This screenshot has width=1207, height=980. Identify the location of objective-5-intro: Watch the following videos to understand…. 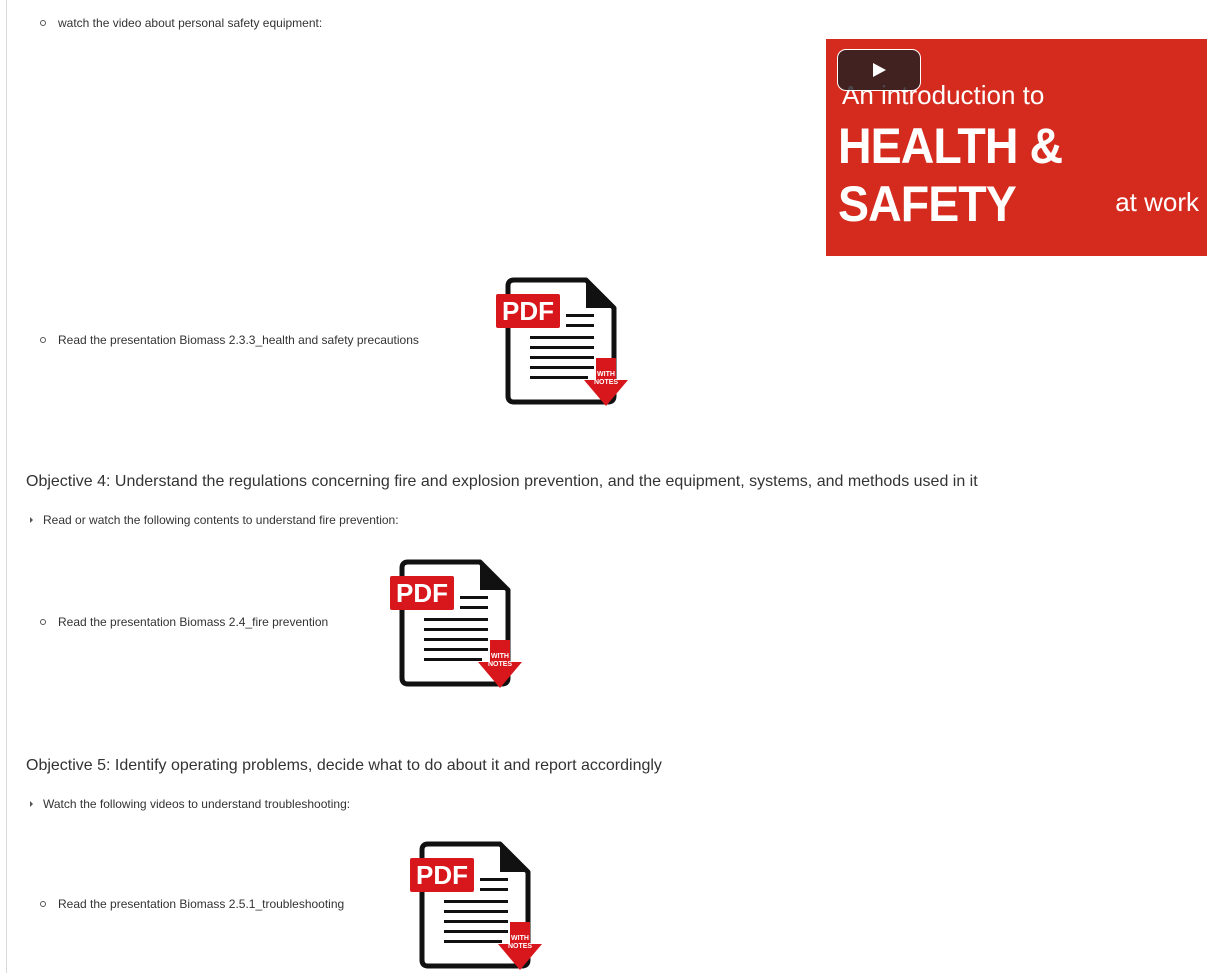
(190, 804).